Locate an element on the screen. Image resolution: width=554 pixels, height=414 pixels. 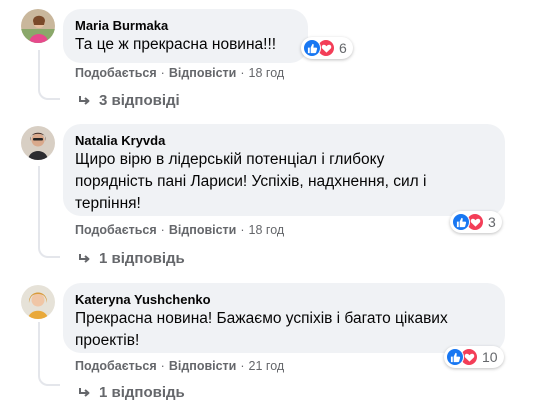
reactions-summary: 10 is located at coordinates (474, 357).